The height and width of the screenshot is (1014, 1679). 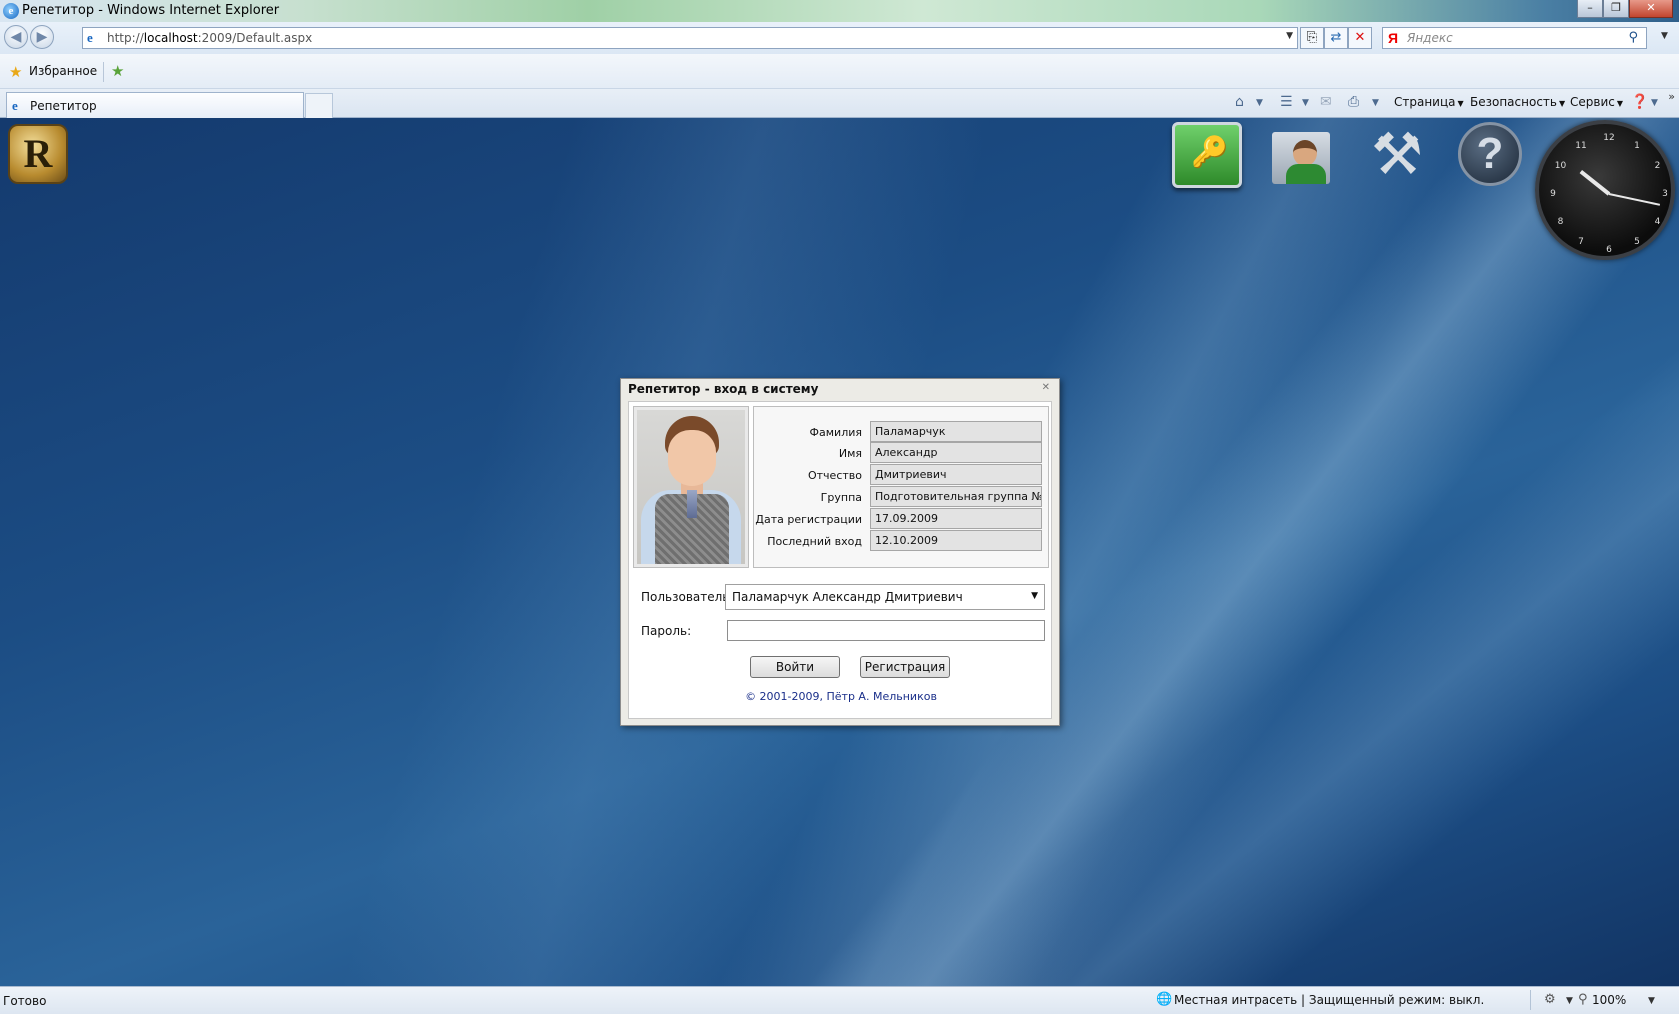 I want to click on help-dropdown-icon: ▼, so click(x=1654, y=103).